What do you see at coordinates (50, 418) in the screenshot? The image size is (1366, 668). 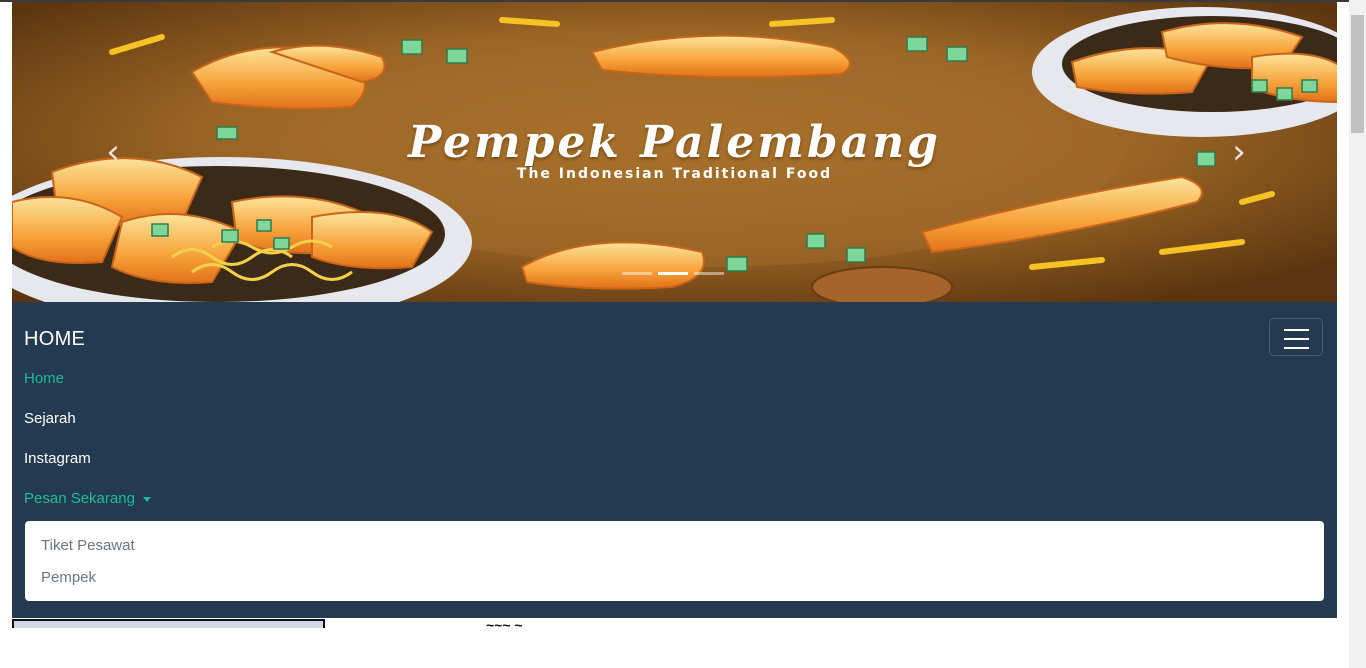 I see `nav-link-sejarah: Sejarah` at bounding box center [50, 418].